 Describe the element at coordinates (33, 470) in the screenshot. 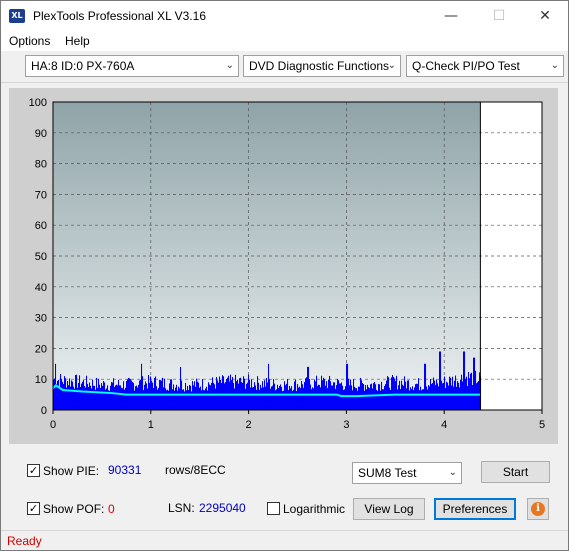

I see `show-pie-checkbox: ✓` at that location.